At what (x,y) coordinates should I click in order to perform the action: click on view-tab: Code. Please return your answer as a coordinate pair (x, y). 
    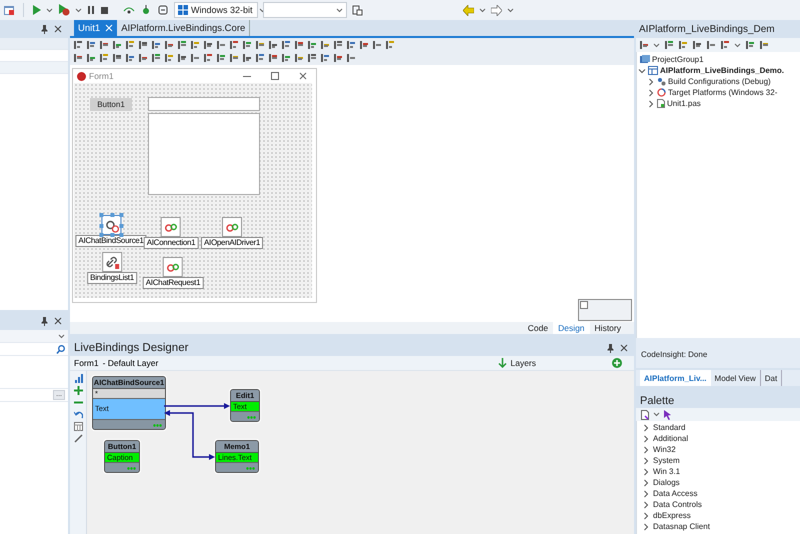
    Looking at the image, I should click on (538, 328).